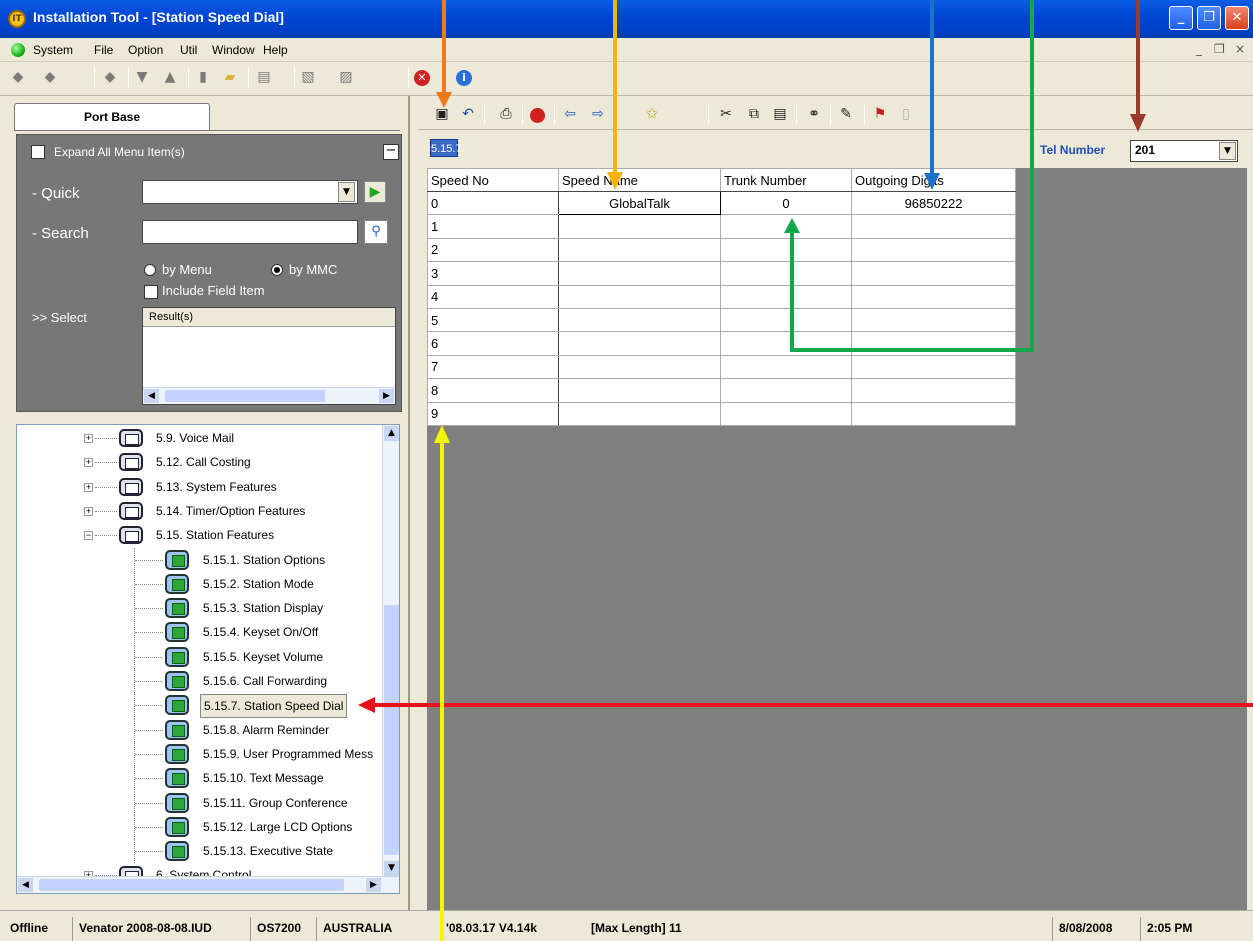 Image resolution: width=1253 pixels, height=941 pixels. Describe the element at coordinates (442, 683) in the screenshot. I see `yellow-arrow` at that location.